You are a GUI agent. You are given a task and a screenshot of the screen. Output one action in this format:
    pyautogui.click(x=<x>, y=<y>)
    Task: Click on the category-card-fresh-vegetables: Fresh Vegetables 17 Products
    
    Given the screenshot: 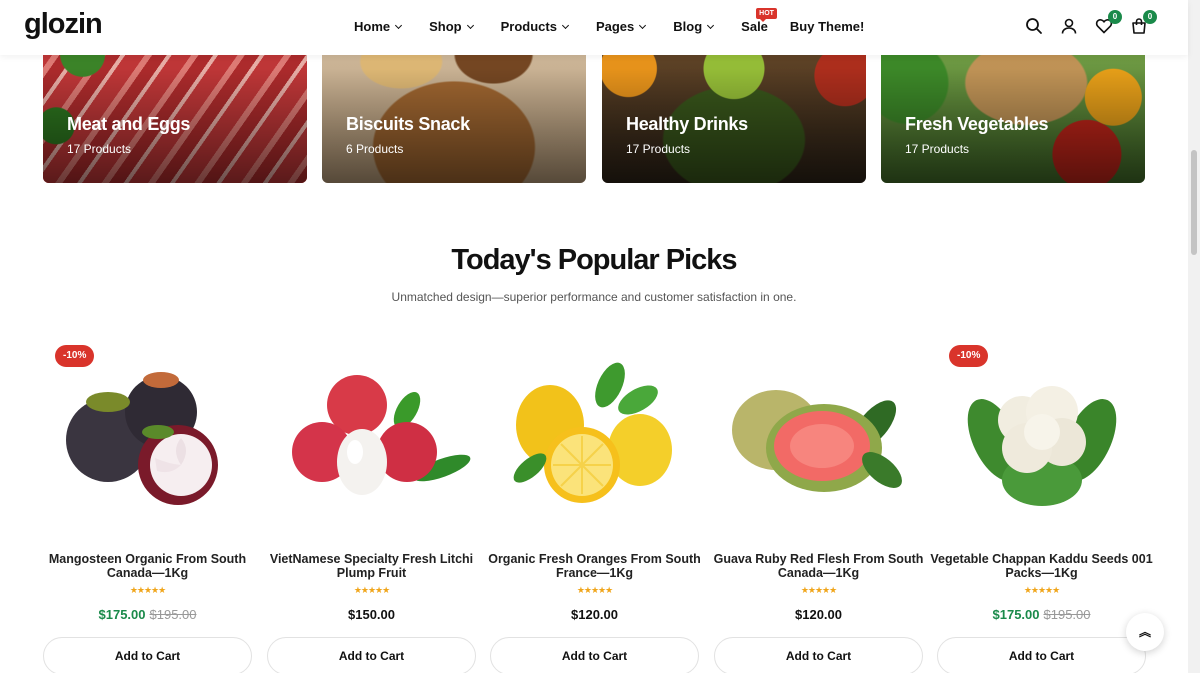 What is the action you would take?
    pyautogui.click(x=1013, y=111)
    